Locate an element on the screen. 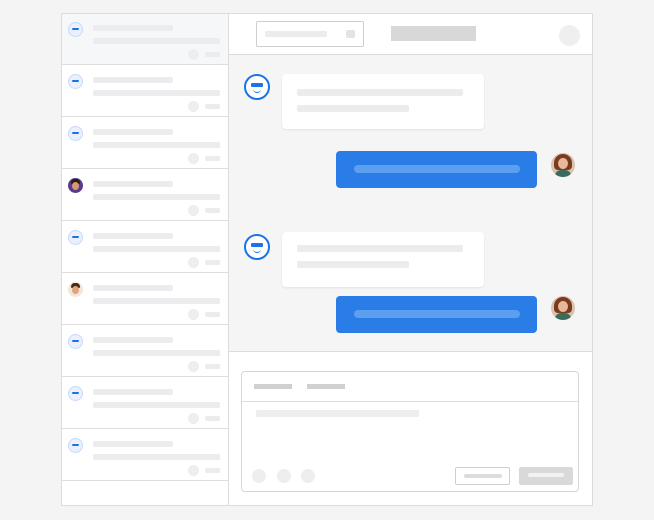 The width and height of the screenshot is (654, 520). chat-header is located at coordinates (410, 34).